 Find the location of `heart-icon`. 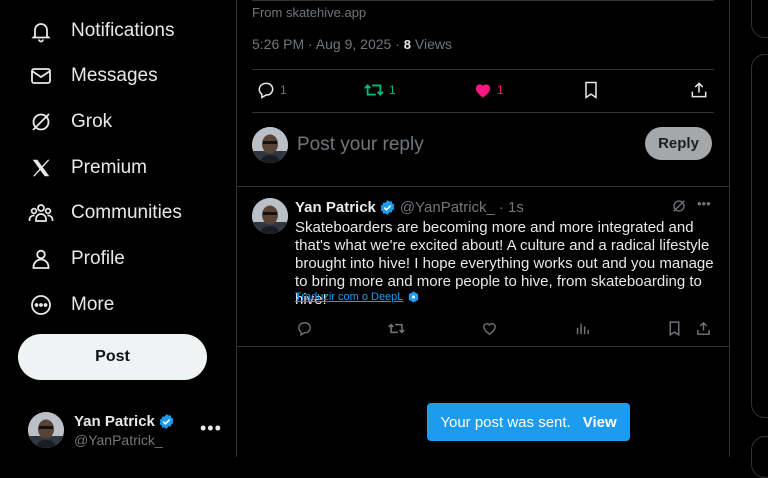

heart-icon is located at coordinates (489, 328).